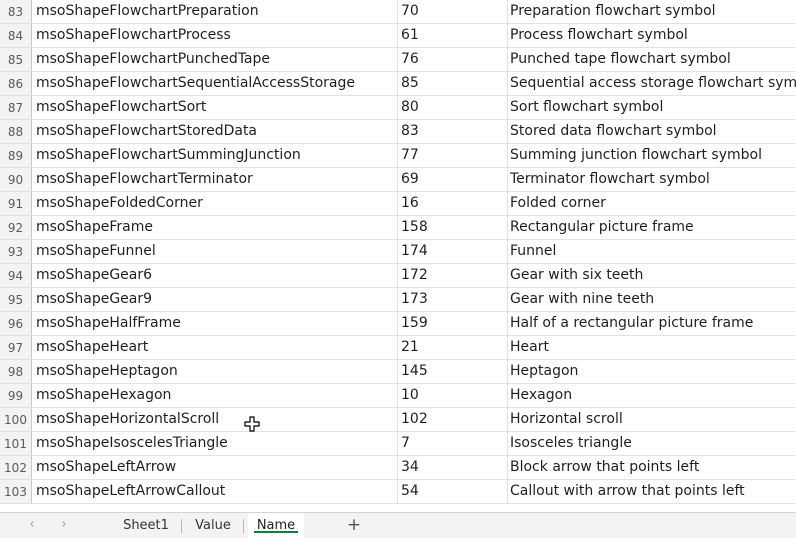  I want to click on cell-shape-name: msoShapeFlowchartSummingJunction, so click(215, 155).